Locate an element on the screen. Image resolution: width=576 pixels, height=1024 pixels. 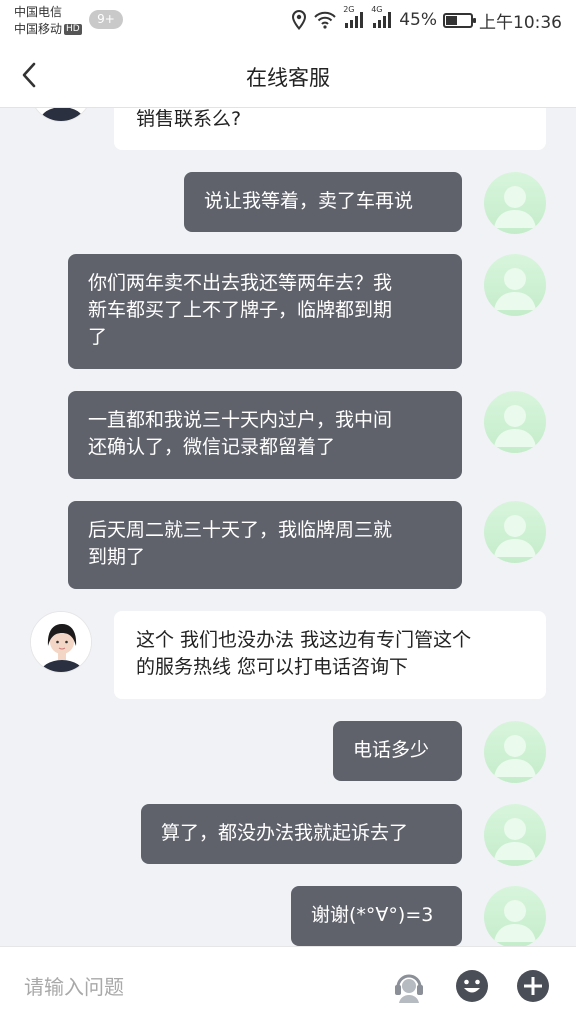
message-line: 到期了 is located at coordinates (117, 557).